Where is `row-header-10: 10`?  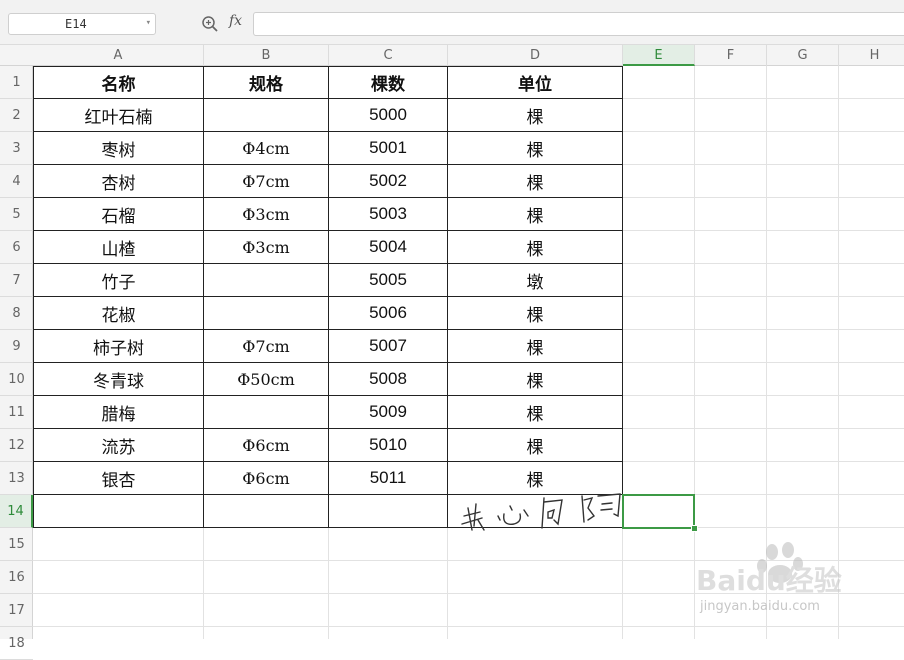 row-header-10: 10 is located at coordinates (16, 379).